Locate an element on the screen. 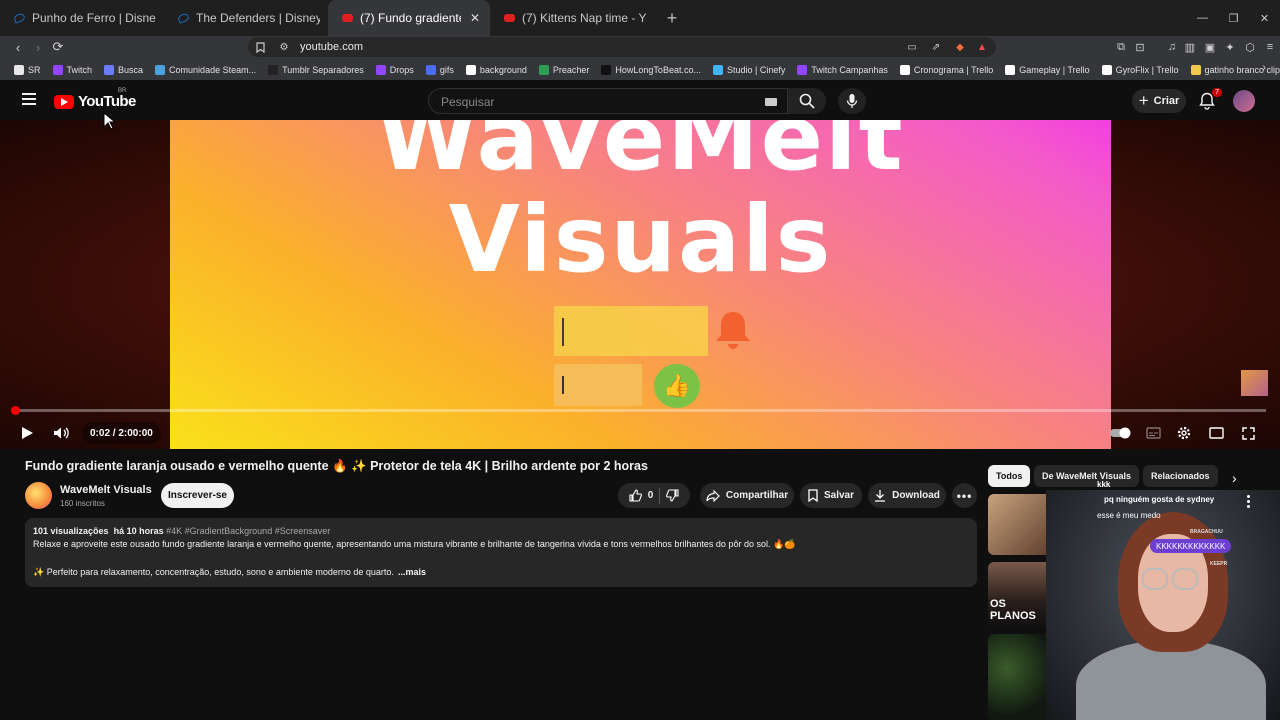 This screenshot has height=720, width=1280. download-button: Download is located at coordinates (907, 495).